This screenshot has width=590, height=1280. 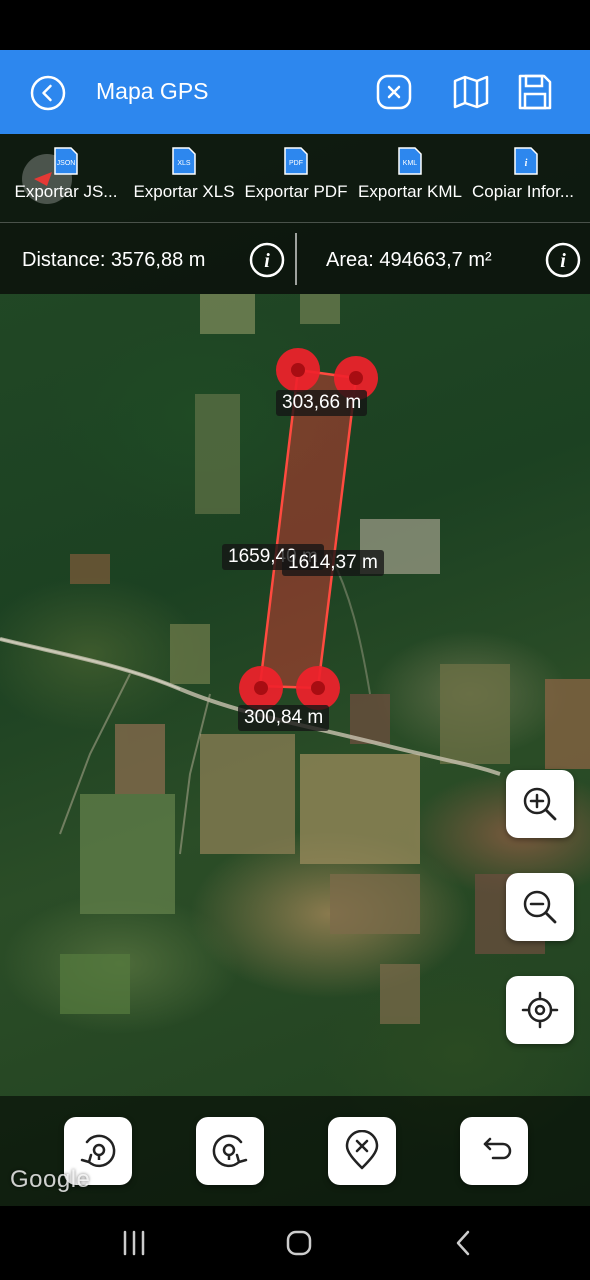 I want to click on export-pdf-label: Exportar PDF, so click(x=296, y=191).